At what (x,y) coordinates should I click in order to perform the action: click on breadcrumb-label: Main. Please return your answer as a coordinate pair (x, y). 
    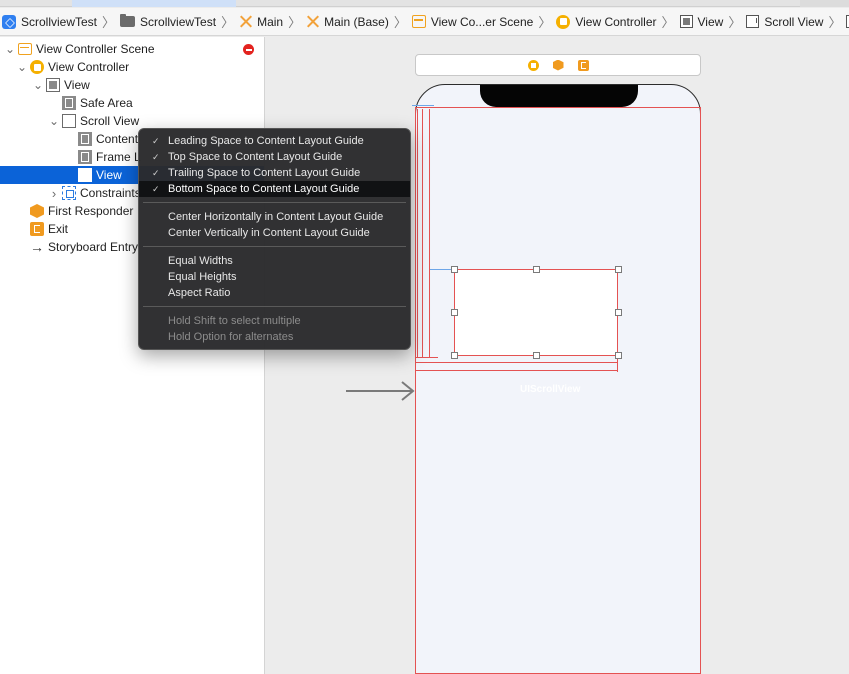
    Looking at the image, I should click on (270, 21).